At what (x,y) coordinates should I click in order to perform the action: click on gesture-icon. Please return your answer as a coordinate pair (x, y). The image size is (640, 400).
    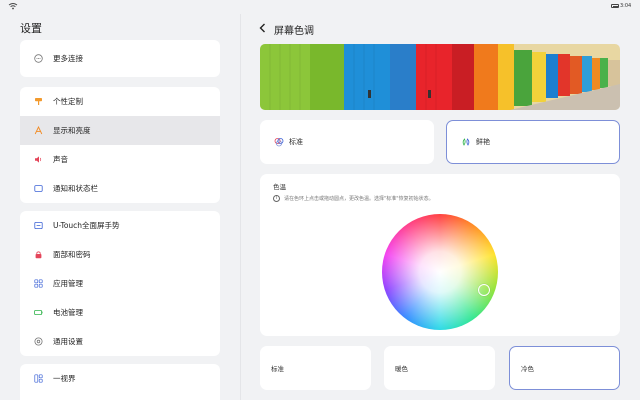
    Looking at the image, I should click on (38, 225).